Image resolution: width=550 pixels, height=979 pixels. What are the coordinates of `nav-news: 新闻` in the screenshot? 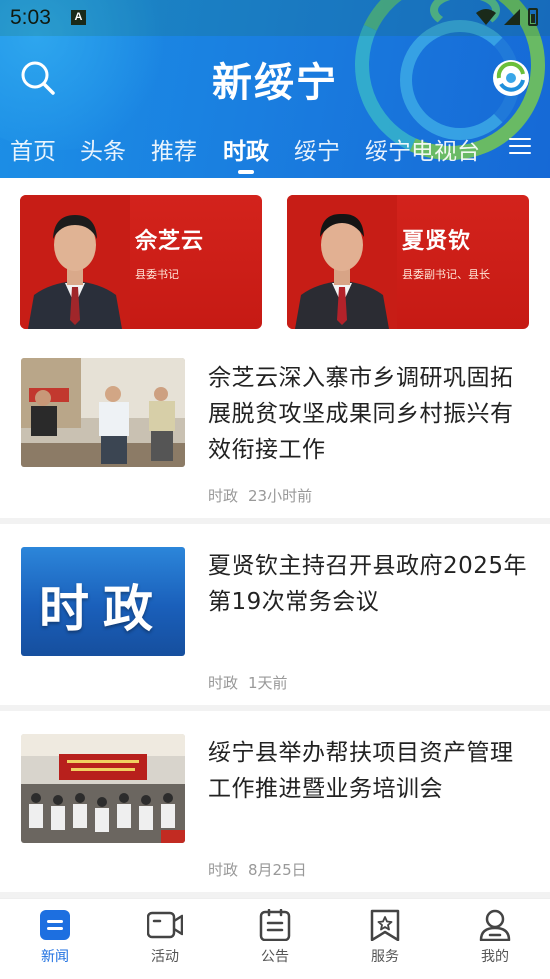 It's located at (55, 939).